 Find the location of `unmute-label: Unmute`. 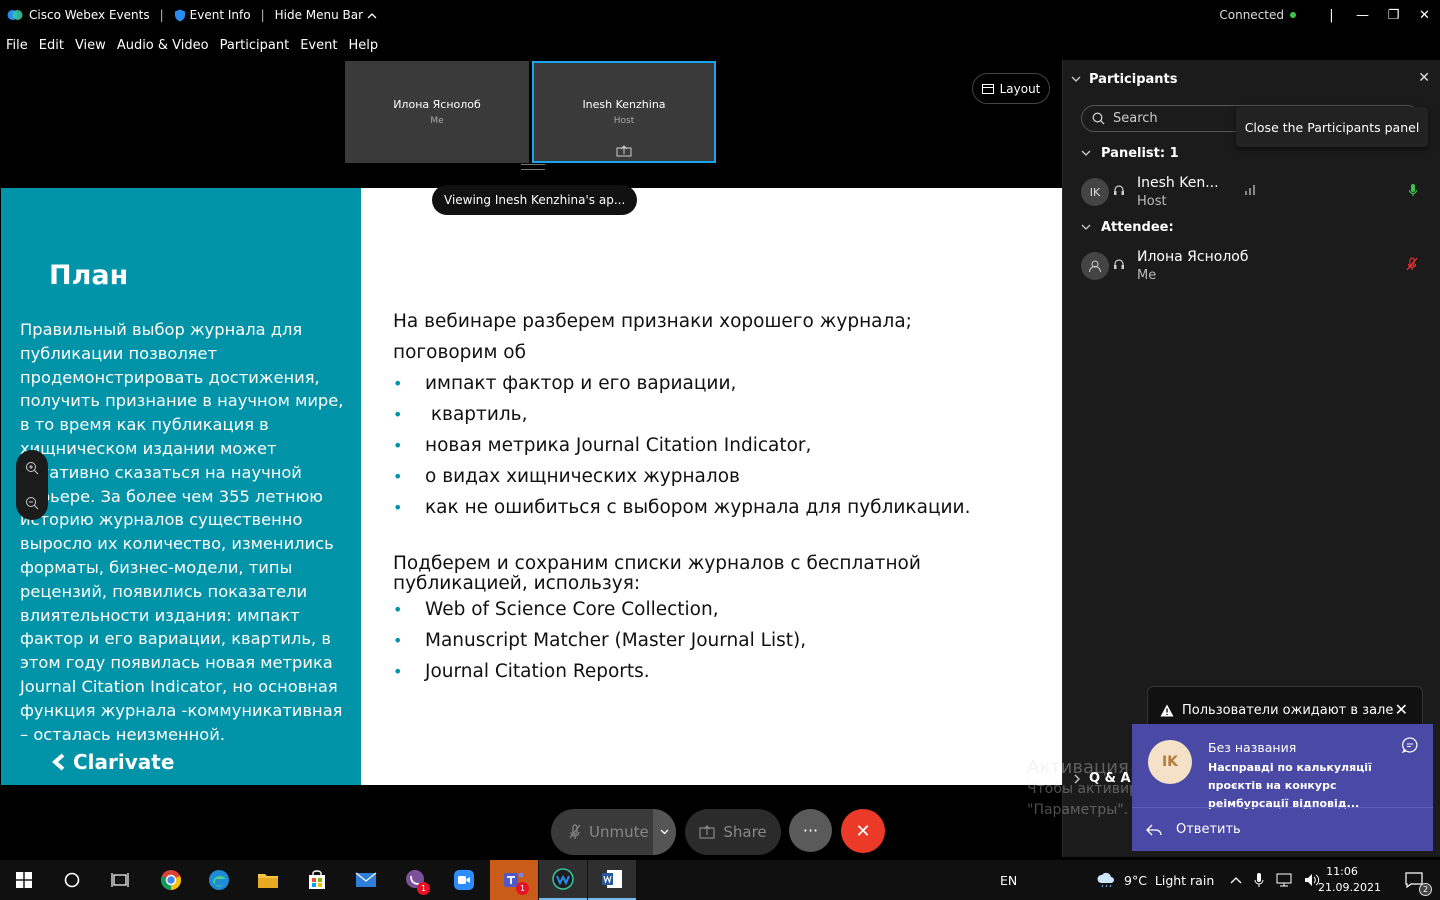

unmute-label: Unmute is located at coordinates (619, 832).